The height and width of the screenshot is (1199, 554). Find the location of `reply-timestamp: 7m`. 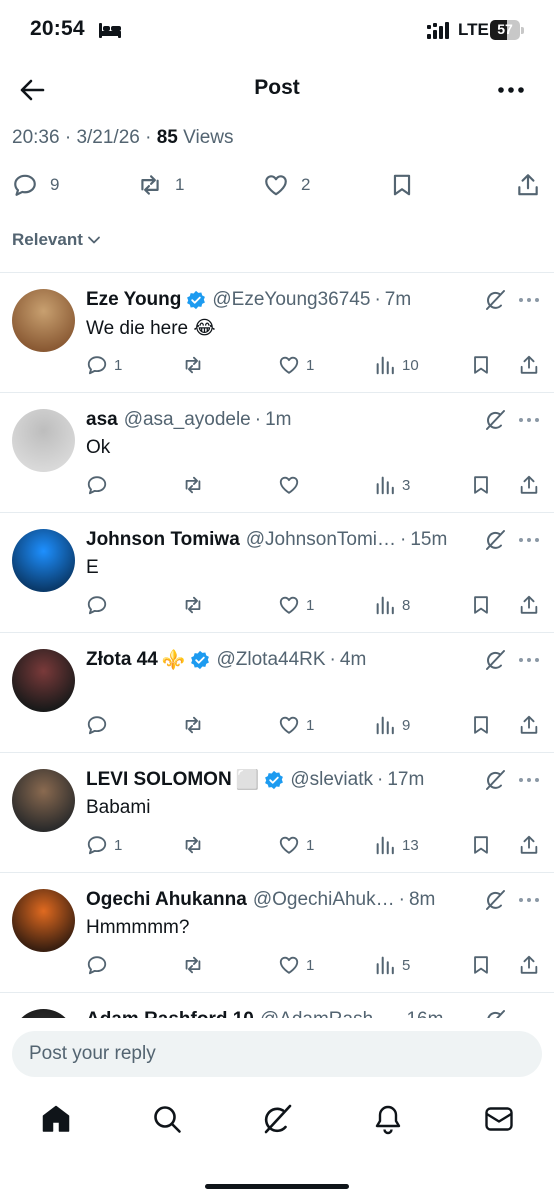

reply-timestamp: 7m is located at coordinates (398, 299).